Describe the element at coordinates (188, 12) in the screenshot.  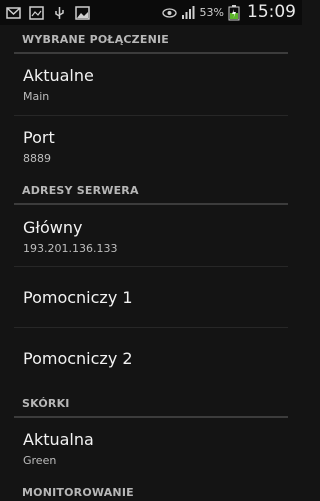
I see `signal-icon` at that location.